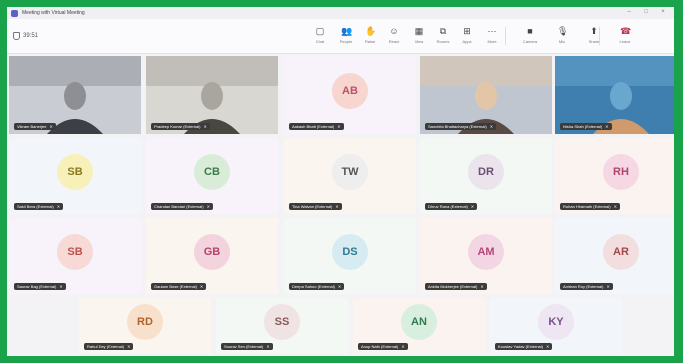 Image resolution: width=683 pixels, height=363 pixels. I want to click on participant-tile: AM Ankita Mukherjee (External) ✕, so click(486, 256).